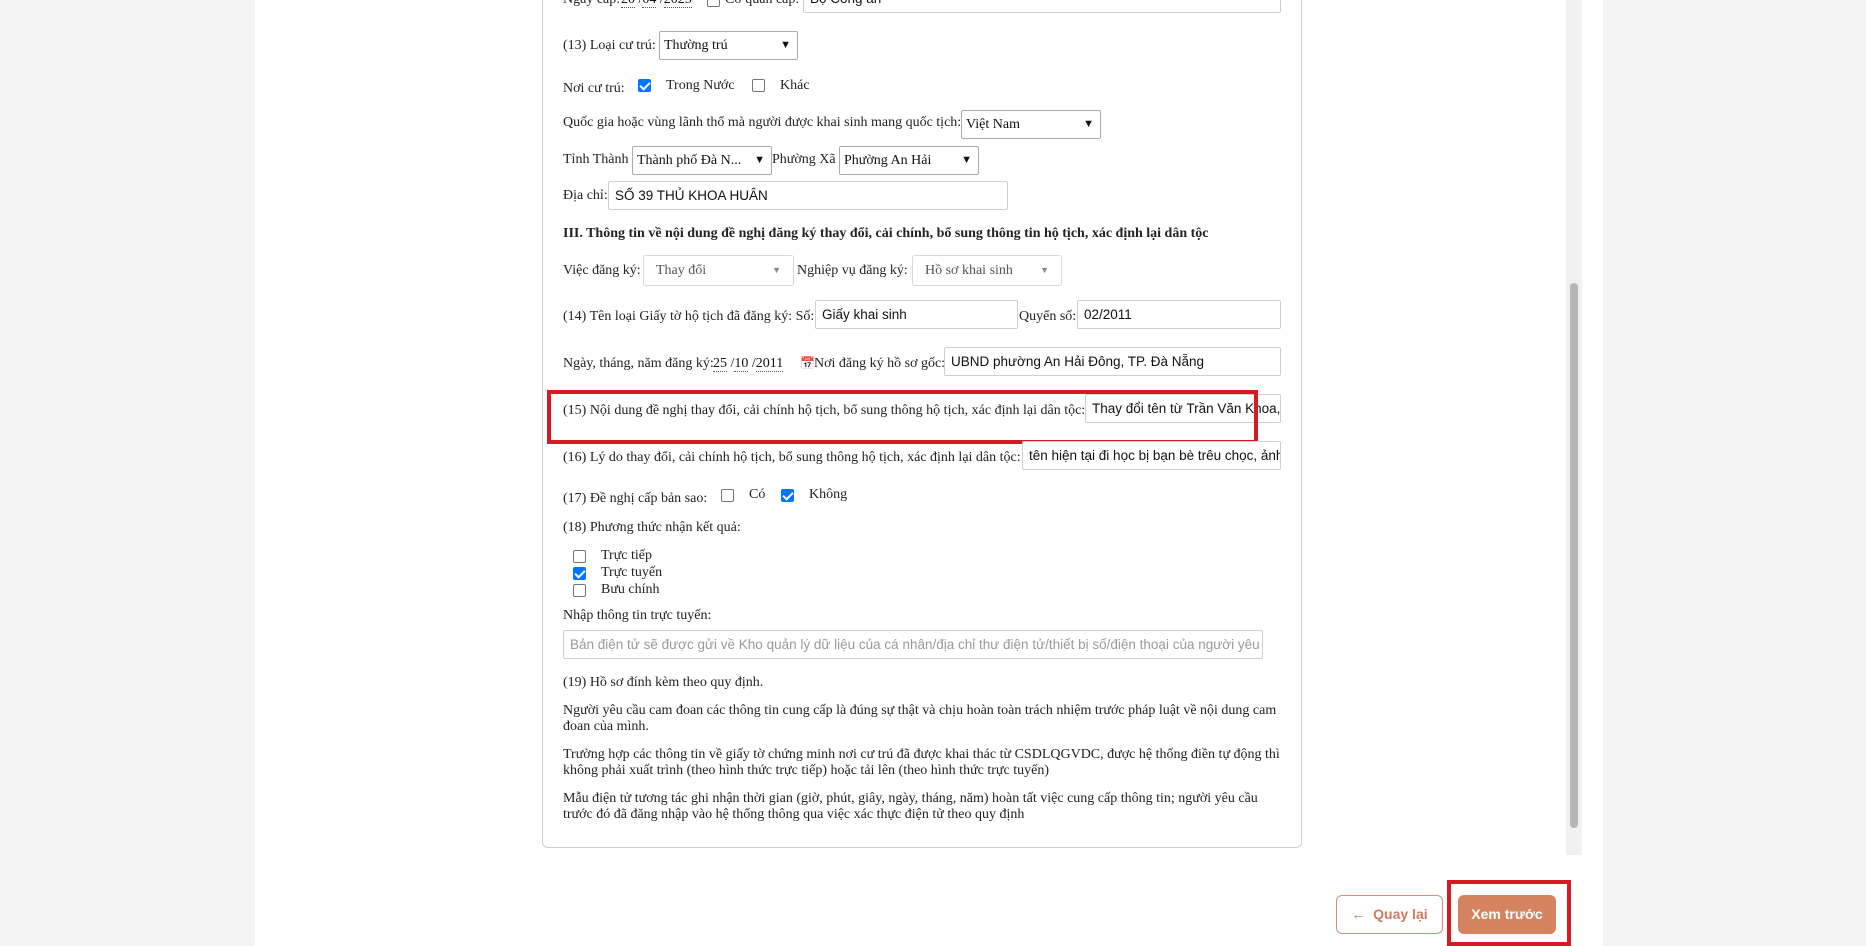  Describe the element at coordinates (888, 160) in the screenshot. I see `ward-value: Phường An Hải` at that location.